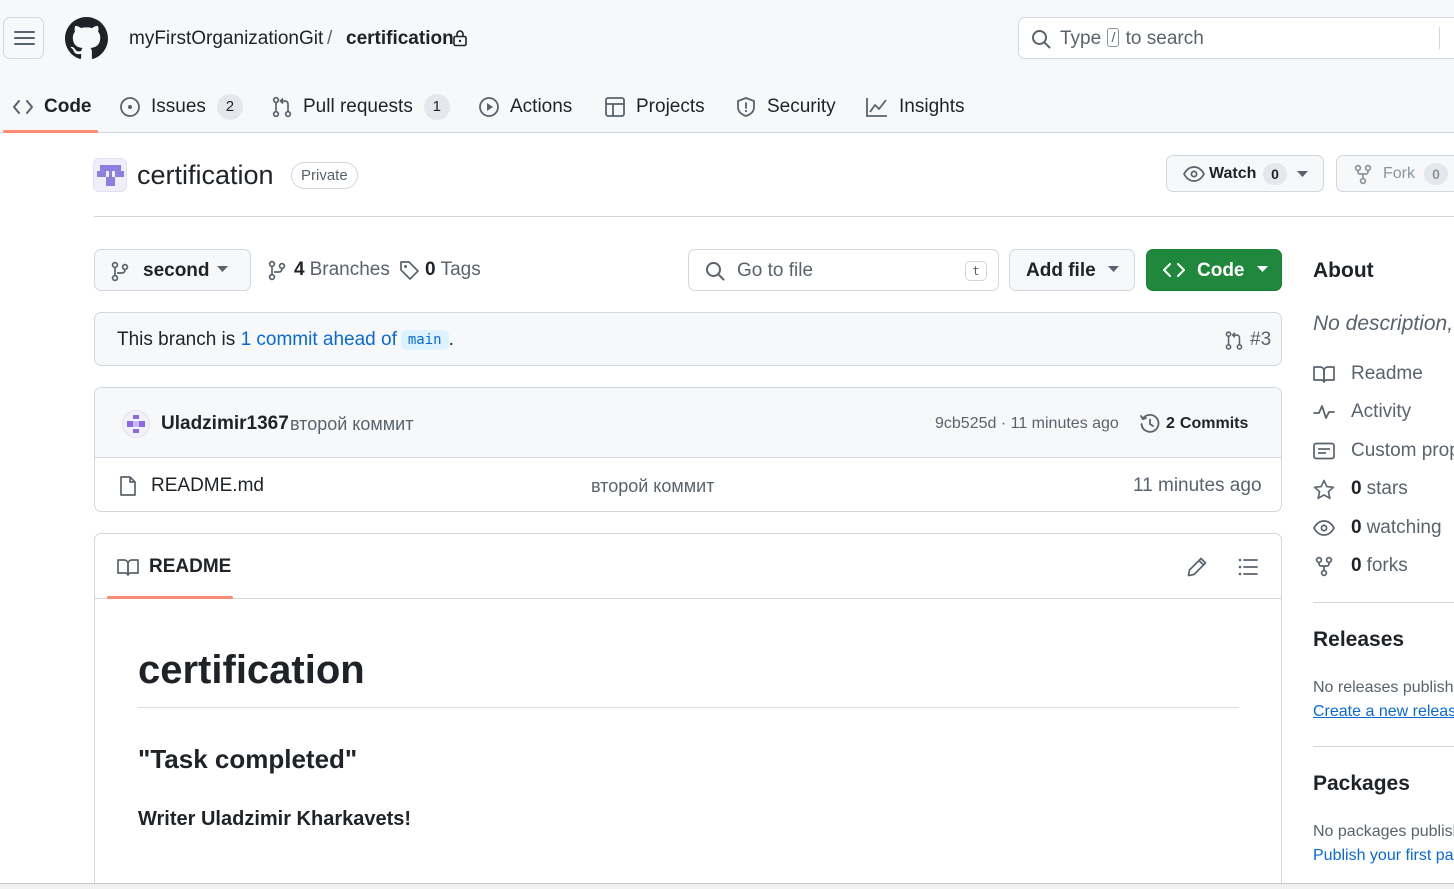 Image resolution: width=1454 pixels, height=889 pixels. What do you see at coordinates (1377, 528) in the screenshot?
I see `sidebar-item-watching: 0 watching` at bounding box center [1377, 528].